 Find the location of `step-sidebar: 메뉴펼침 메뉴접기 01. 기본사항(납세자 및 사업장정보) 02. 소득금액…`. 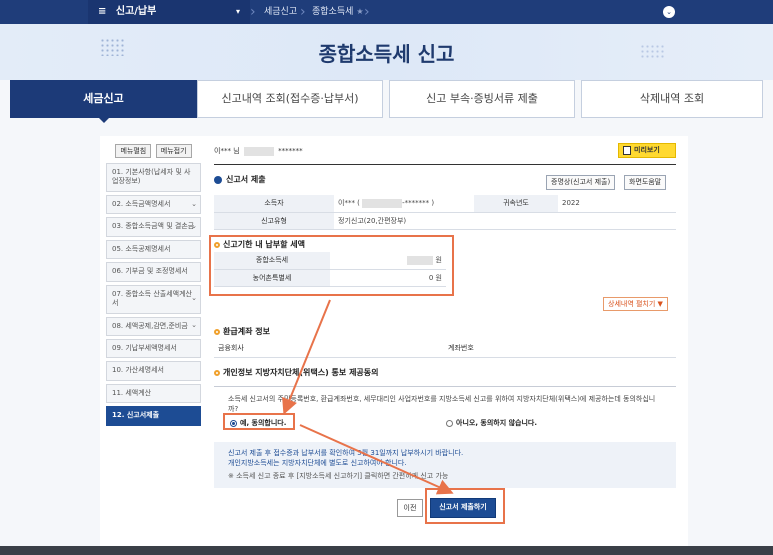

step-sidebar: 메뉴펼침 메뉴접기 01. 기본사항(납세자 및 사업장정보) 02. 소득금액… is located at coordinates (153, 286).